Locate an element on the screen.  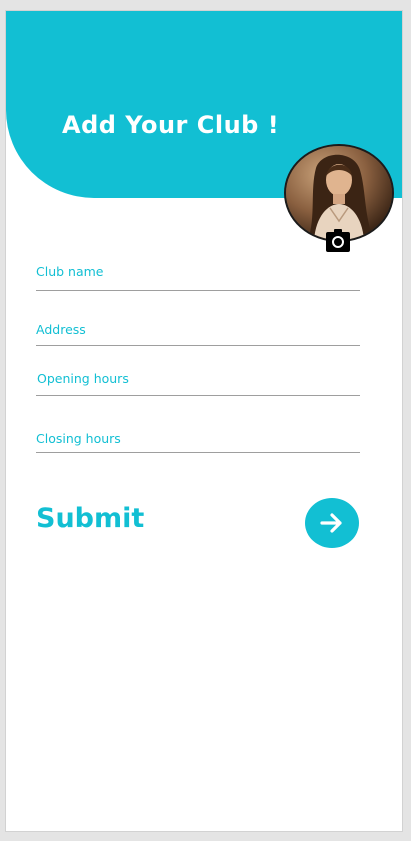
page-title: Add Your Club ! is located at coordinates (171, 125).